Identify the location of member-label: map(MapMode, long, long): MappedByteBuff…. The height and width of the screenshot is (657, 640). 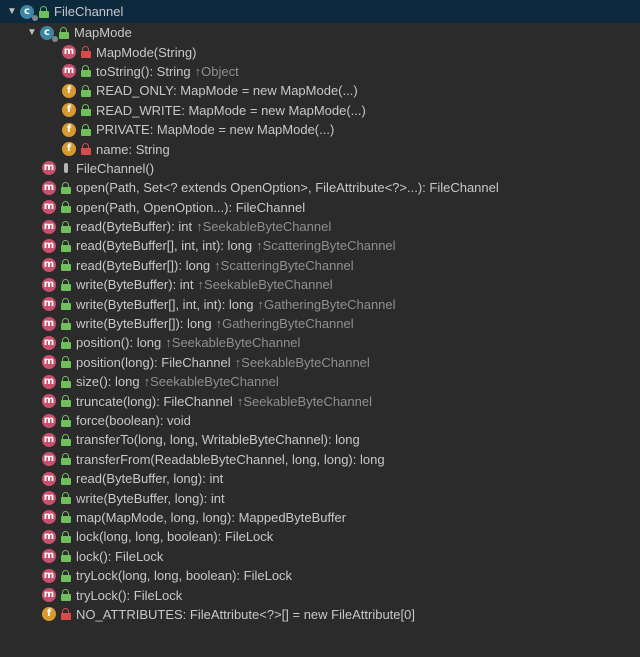
(211, 517).